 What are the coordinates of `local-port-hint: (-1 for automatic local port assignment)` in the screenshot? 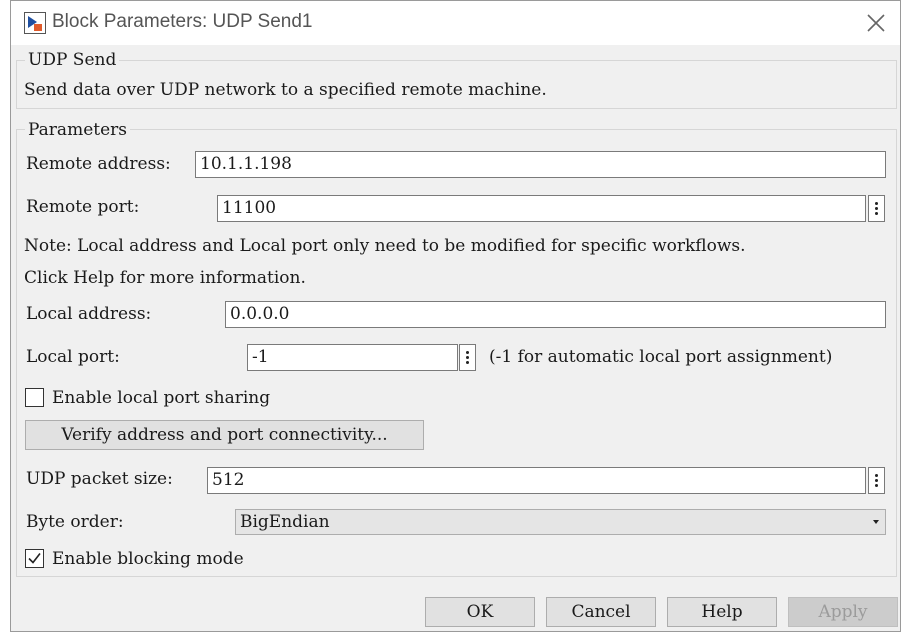 It's located at (661, 357).